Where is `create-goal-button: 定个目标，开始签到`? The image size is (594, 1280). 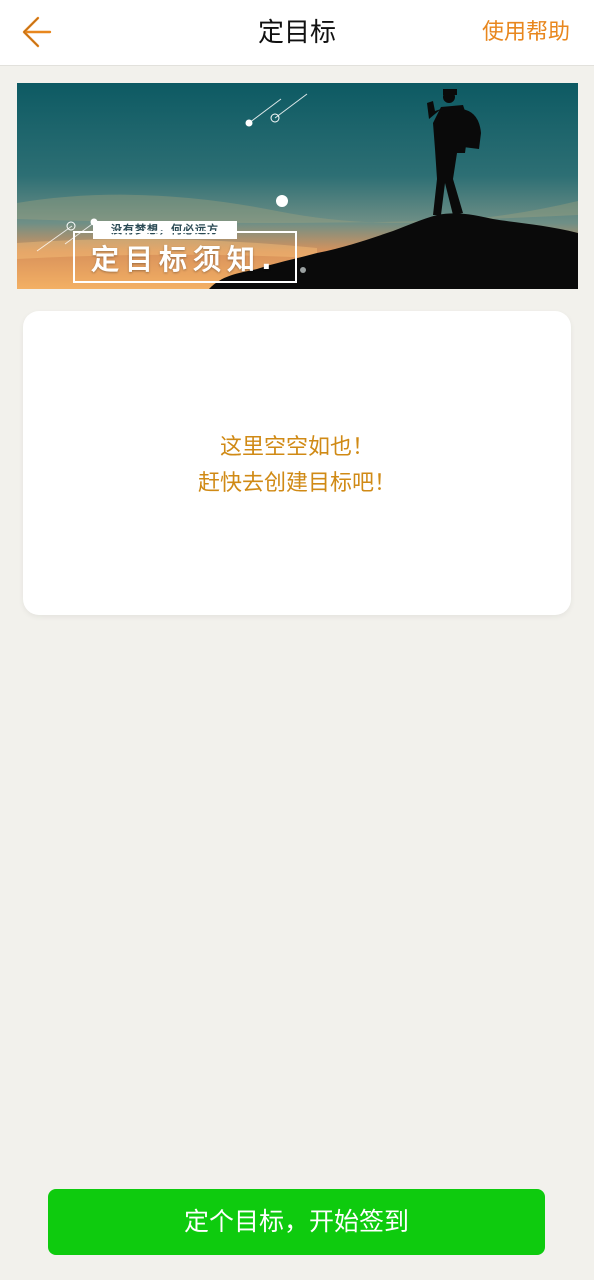 create-goal-button: 定个目标，开始签到 is located at coordinates (296, 1222).